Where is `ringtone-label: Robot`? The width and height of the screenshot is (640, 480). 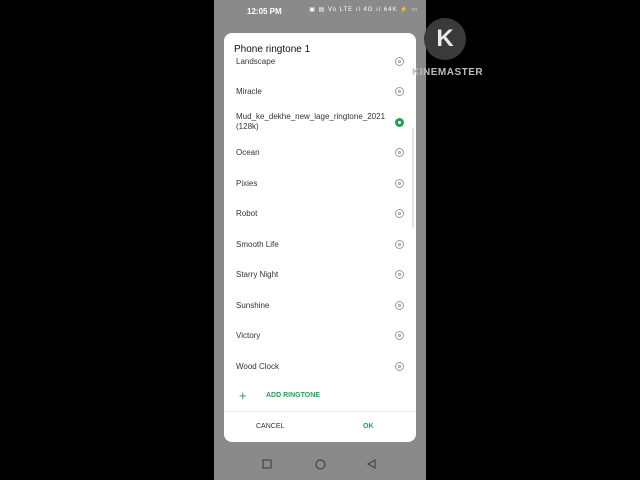
ringtone-label: Robot is located at coordinates (247, 213).